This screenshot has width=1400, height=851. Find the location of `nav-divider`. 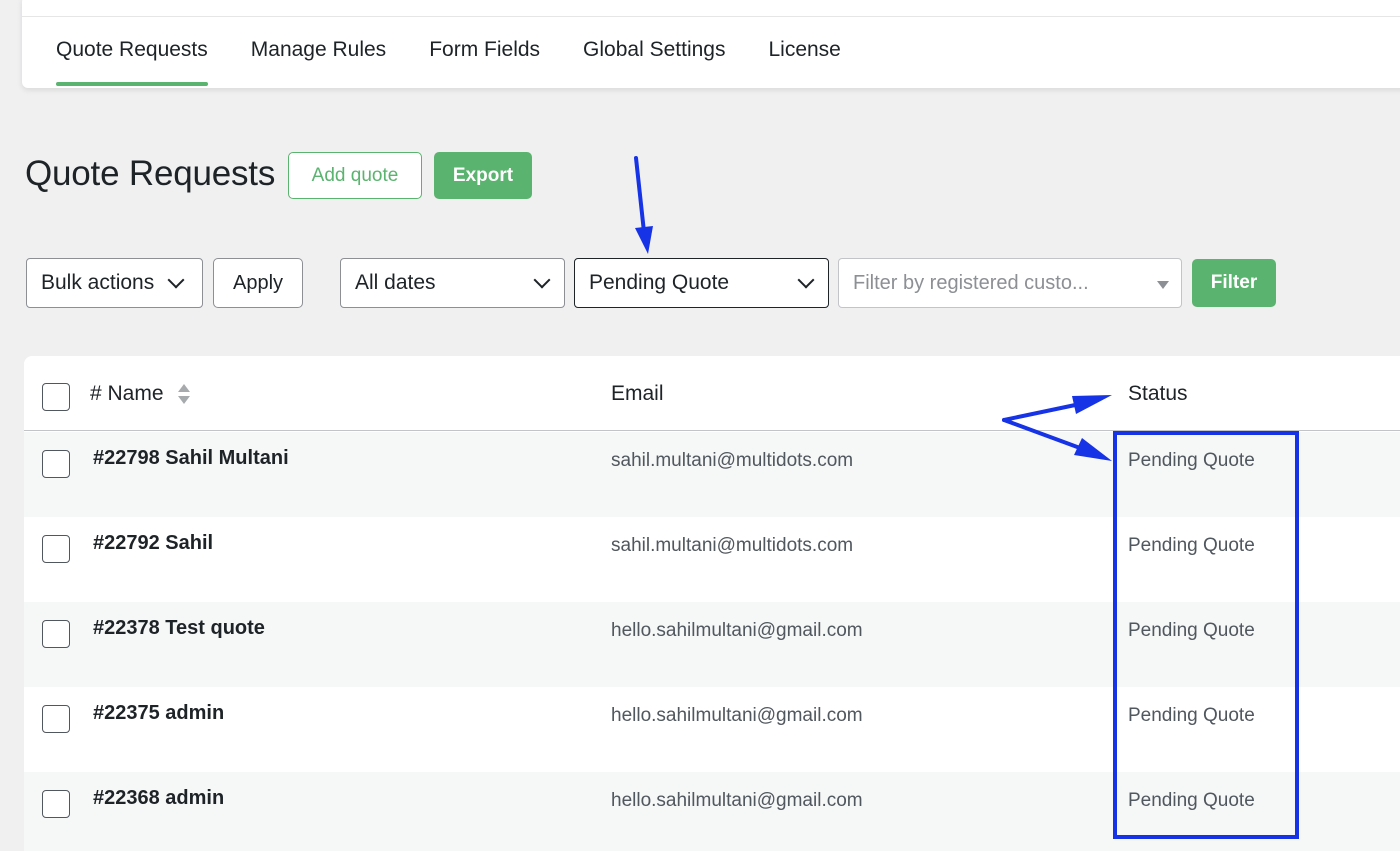

nav-divider is located at coordinates (711, 16).